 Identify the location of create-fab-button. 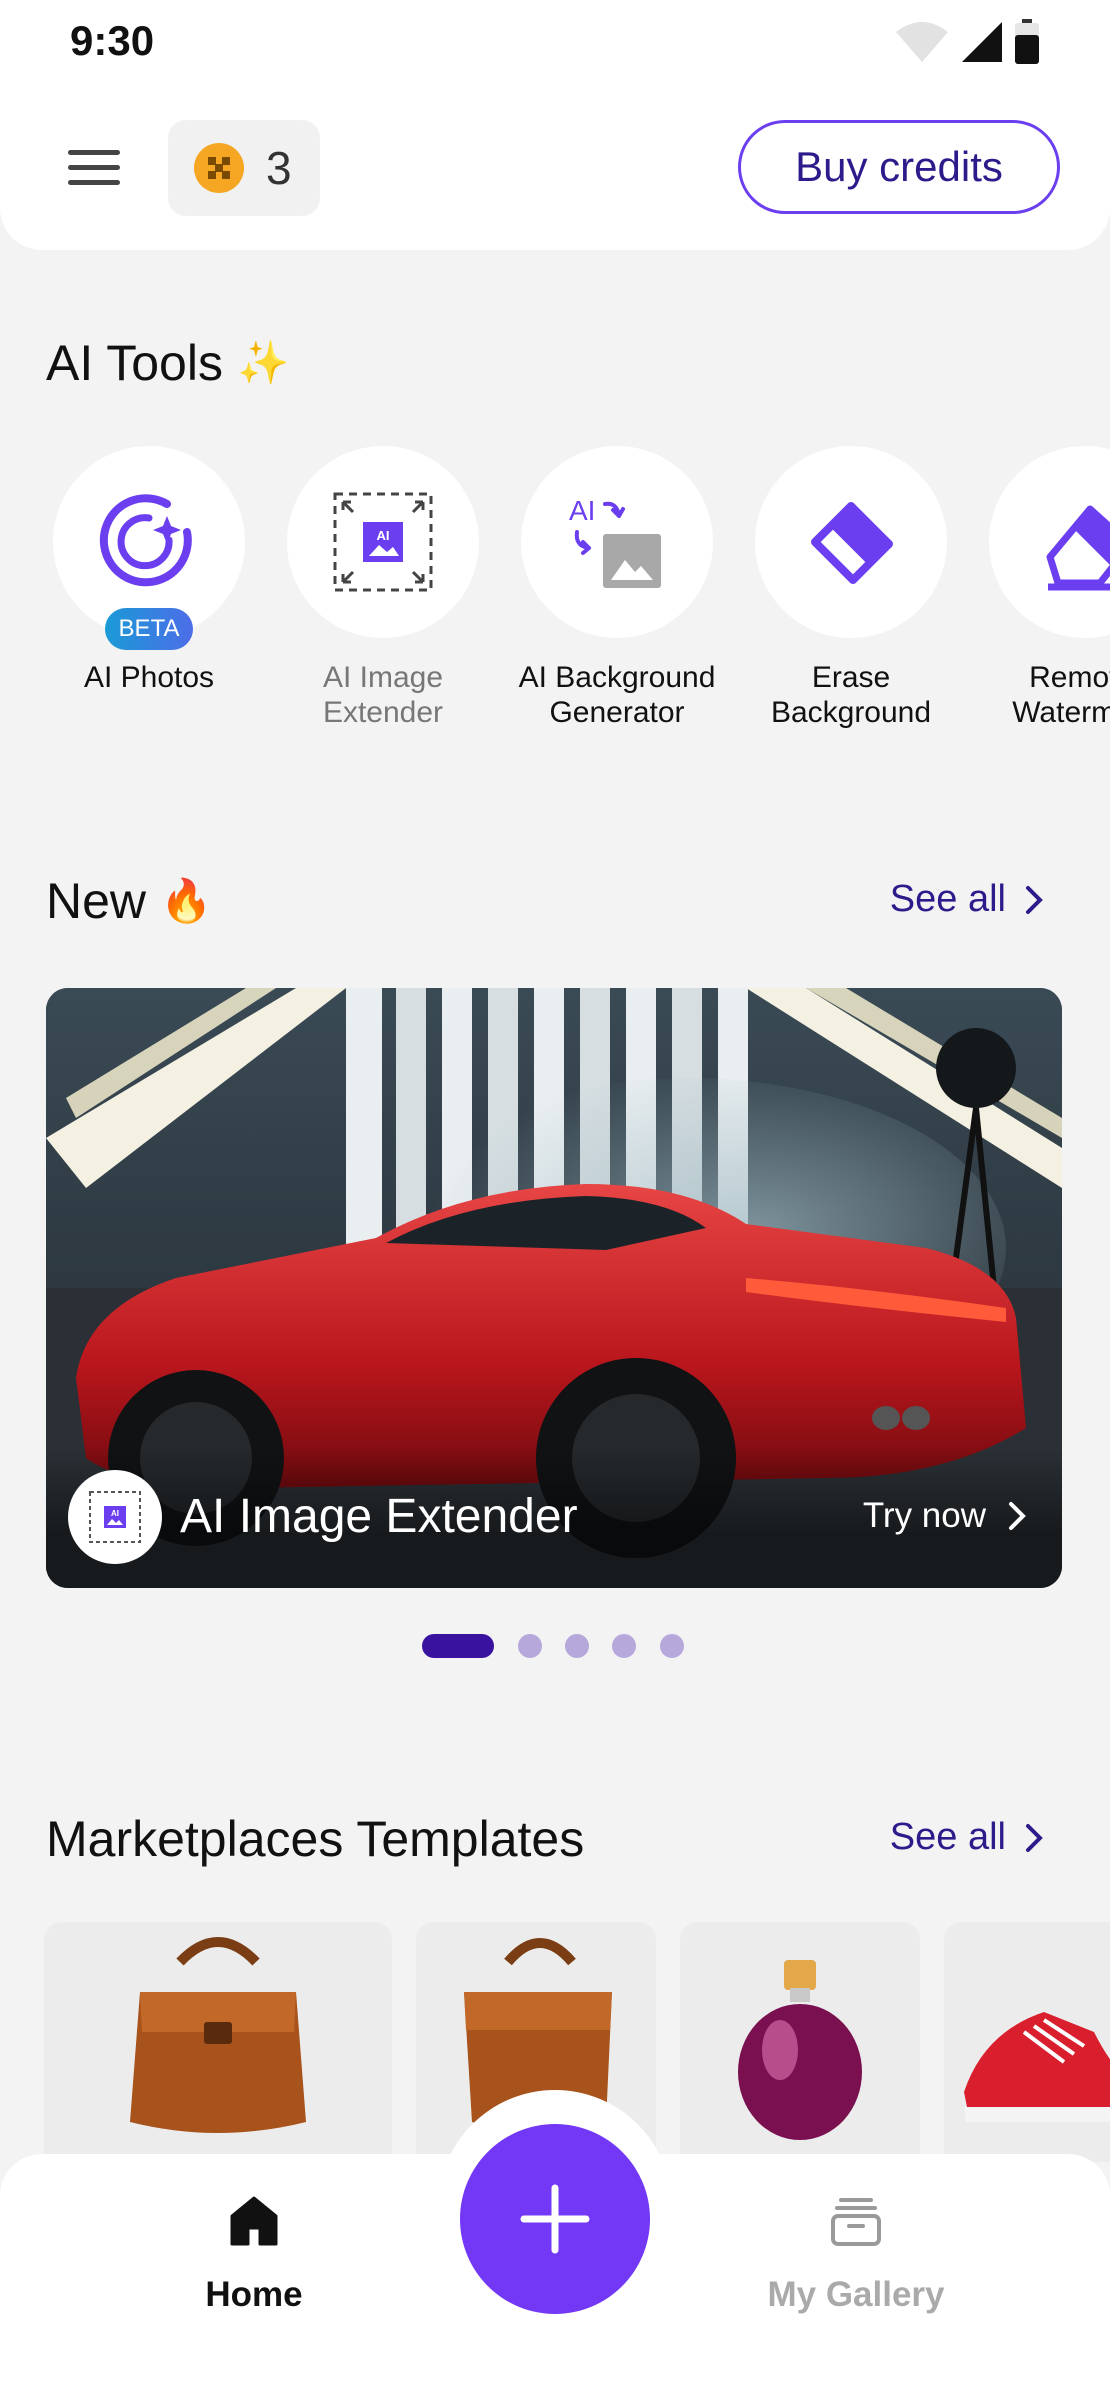
(555, 2219).